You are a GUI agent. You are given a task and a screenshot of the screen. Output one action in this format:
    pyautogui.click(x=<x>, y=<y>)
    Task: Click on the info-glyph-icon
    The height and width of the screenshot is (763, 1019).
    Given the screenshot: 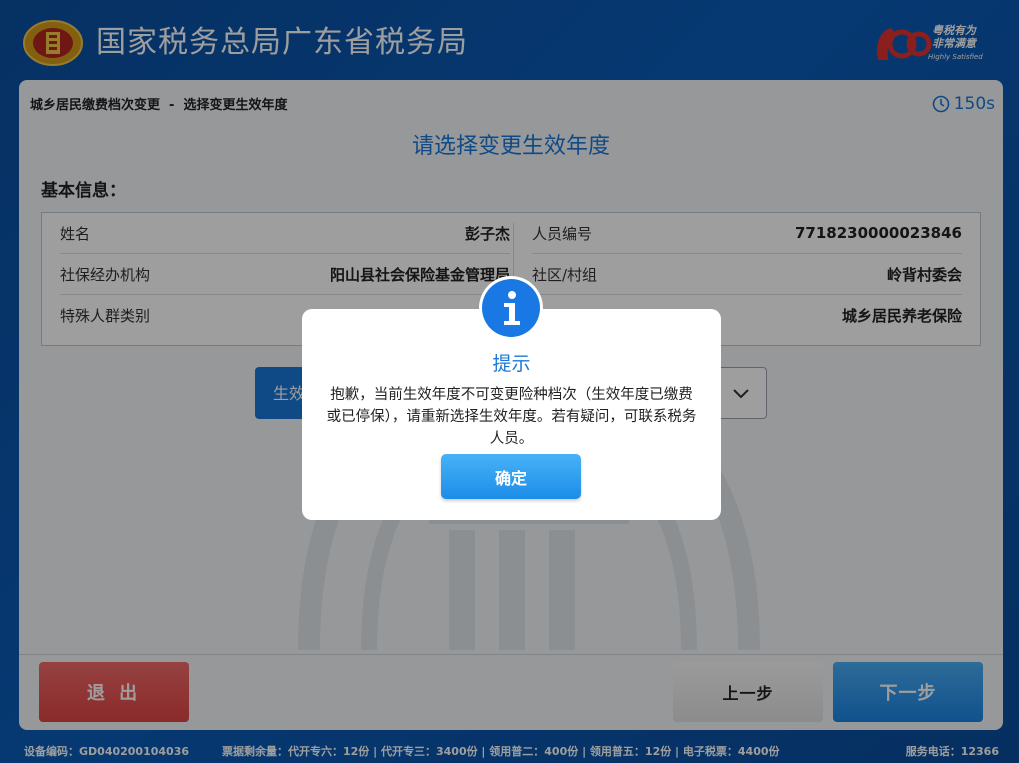 What is the action you would take?
    pyautogui.click(x=512, y=308)
    